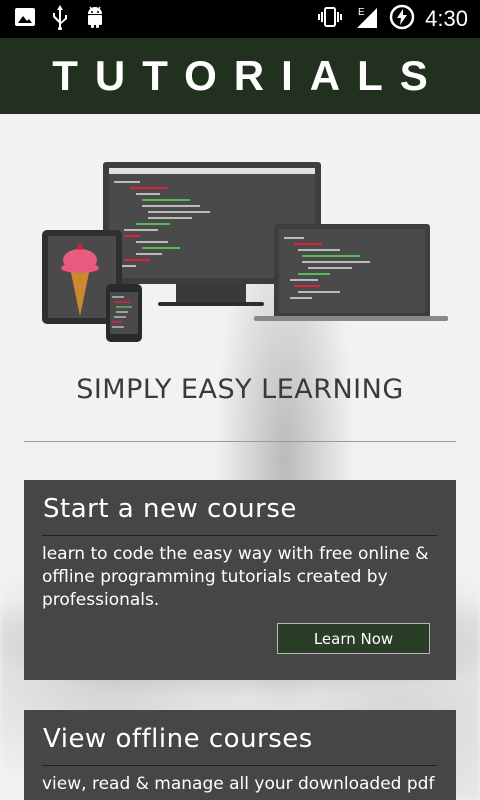 This screenshot has width=480, height=800. Describe the element at coordinates (402, 19) in the screenshot. I see `battery-charging-icon` at that location.